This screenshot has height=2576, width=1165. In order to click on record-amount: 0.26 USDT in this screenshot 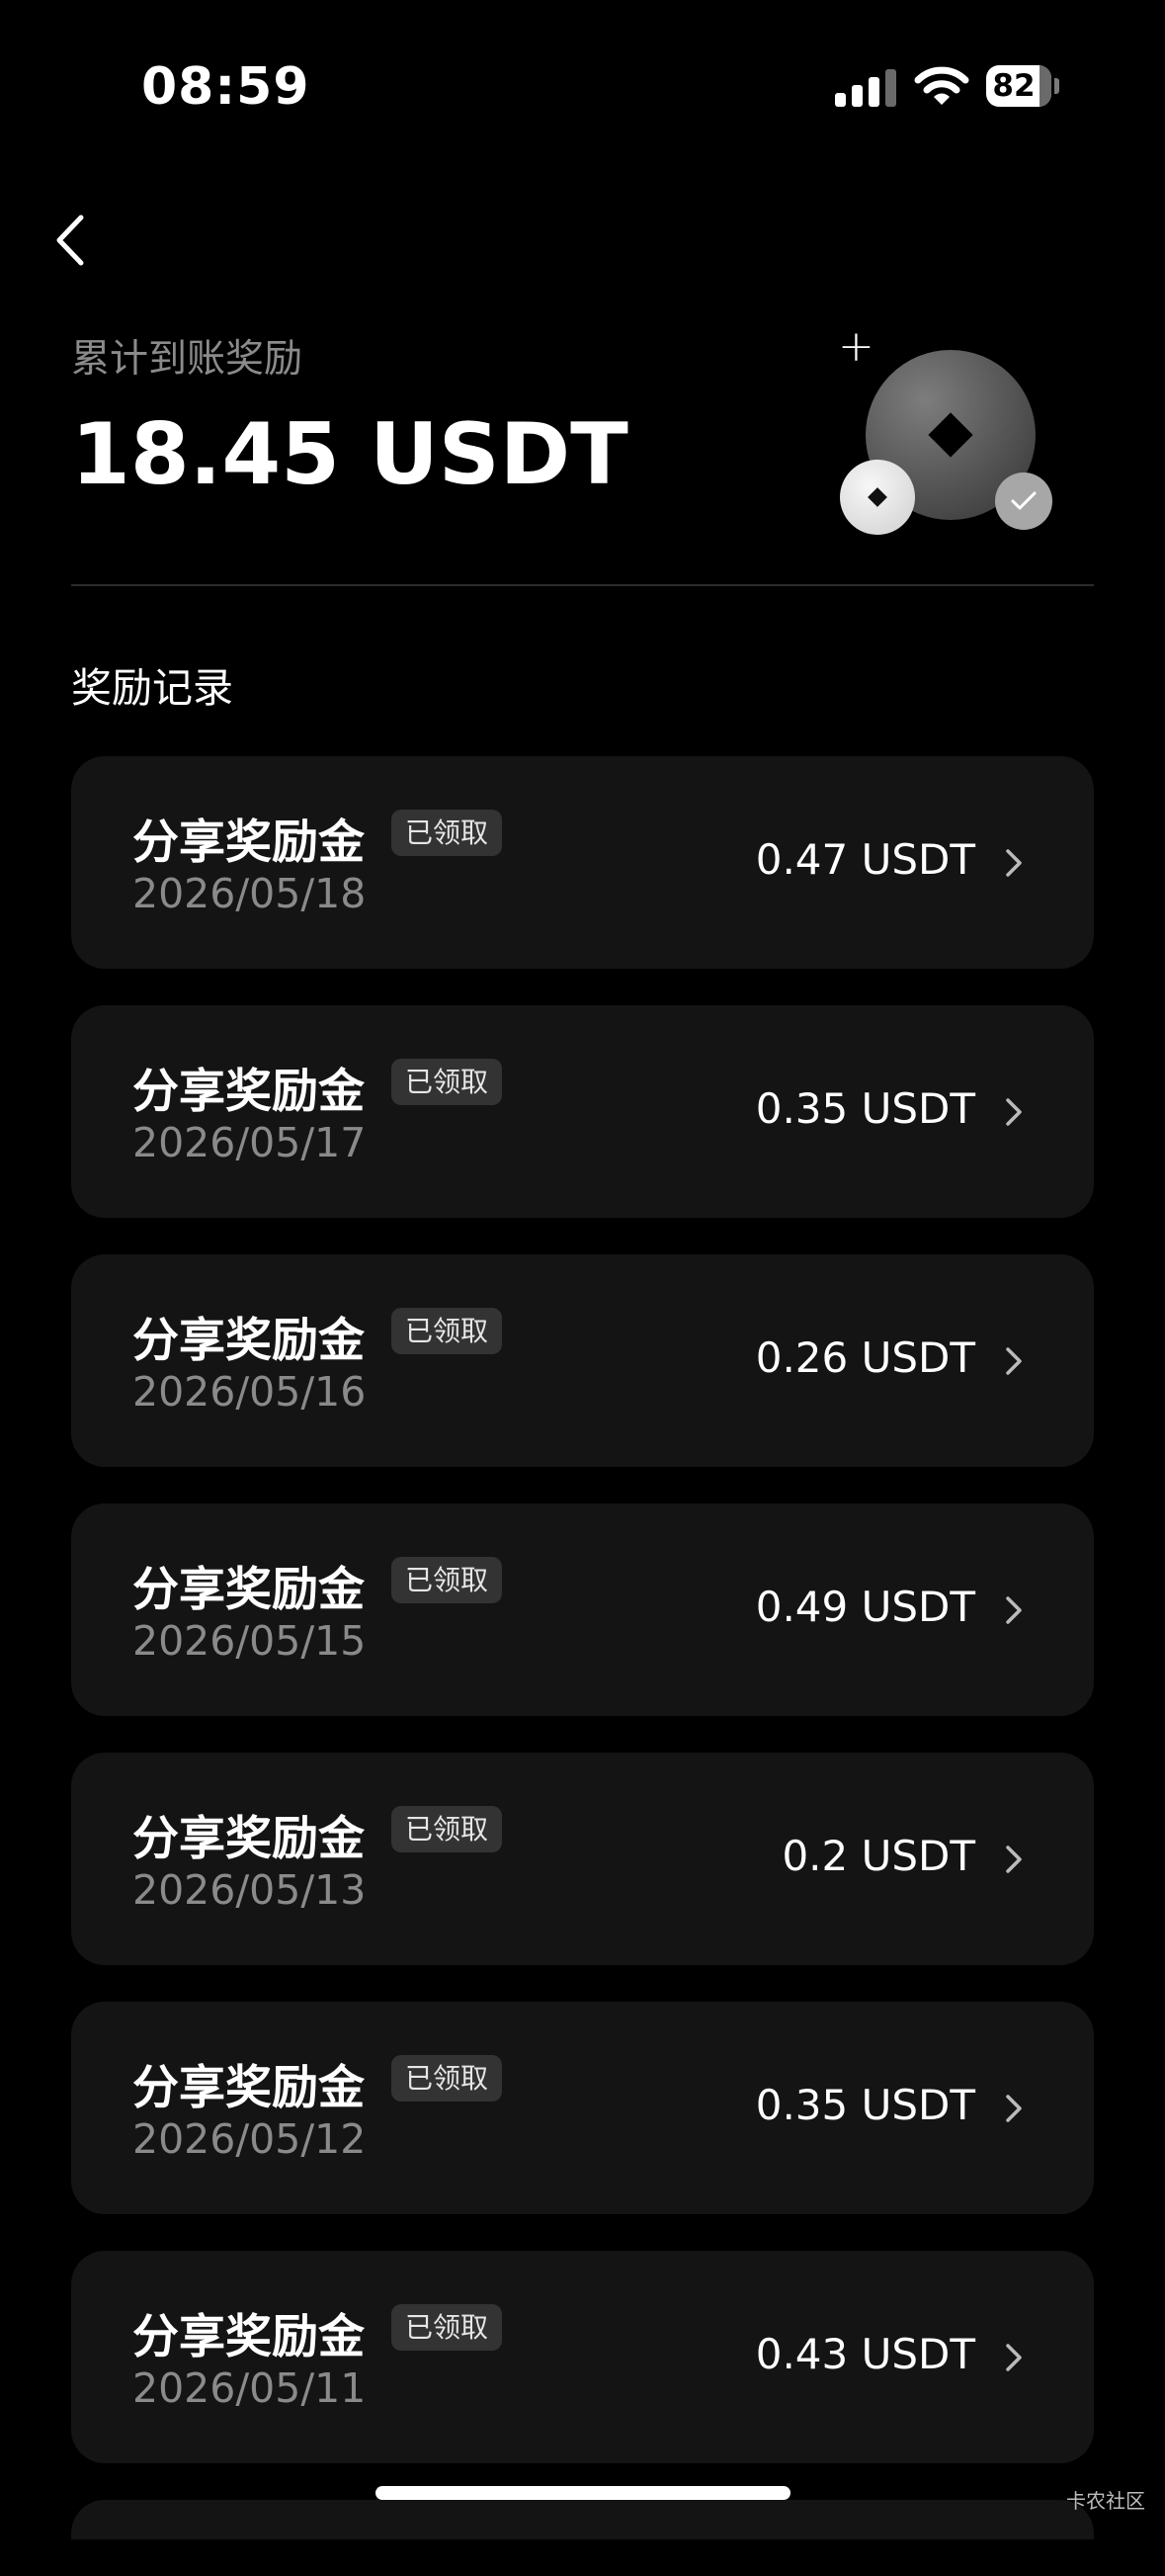, I will do `click(865, 1357)`.